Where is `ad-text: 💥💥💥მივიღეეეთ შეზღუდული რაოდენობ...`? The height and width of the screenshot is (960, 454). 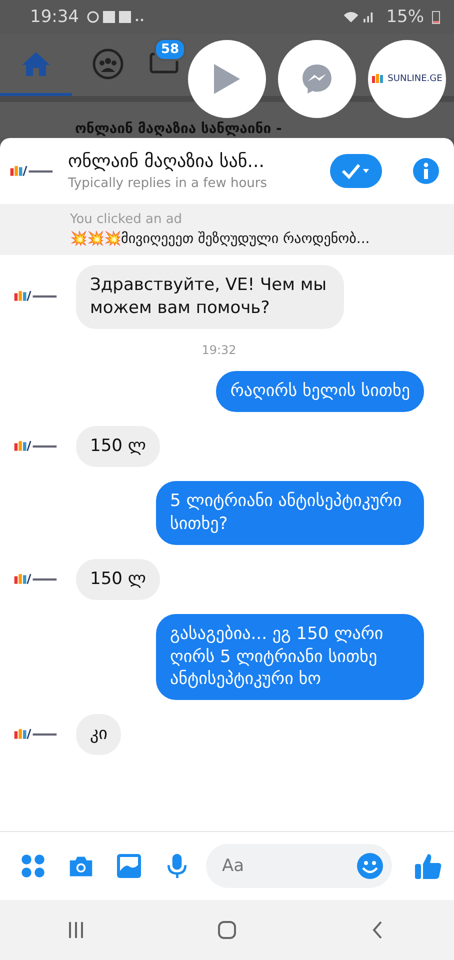 ad-text: 💥💥💥მივიღეეეთ შეზღუდული რაოდენობ... is located at coordinates (257, 238).